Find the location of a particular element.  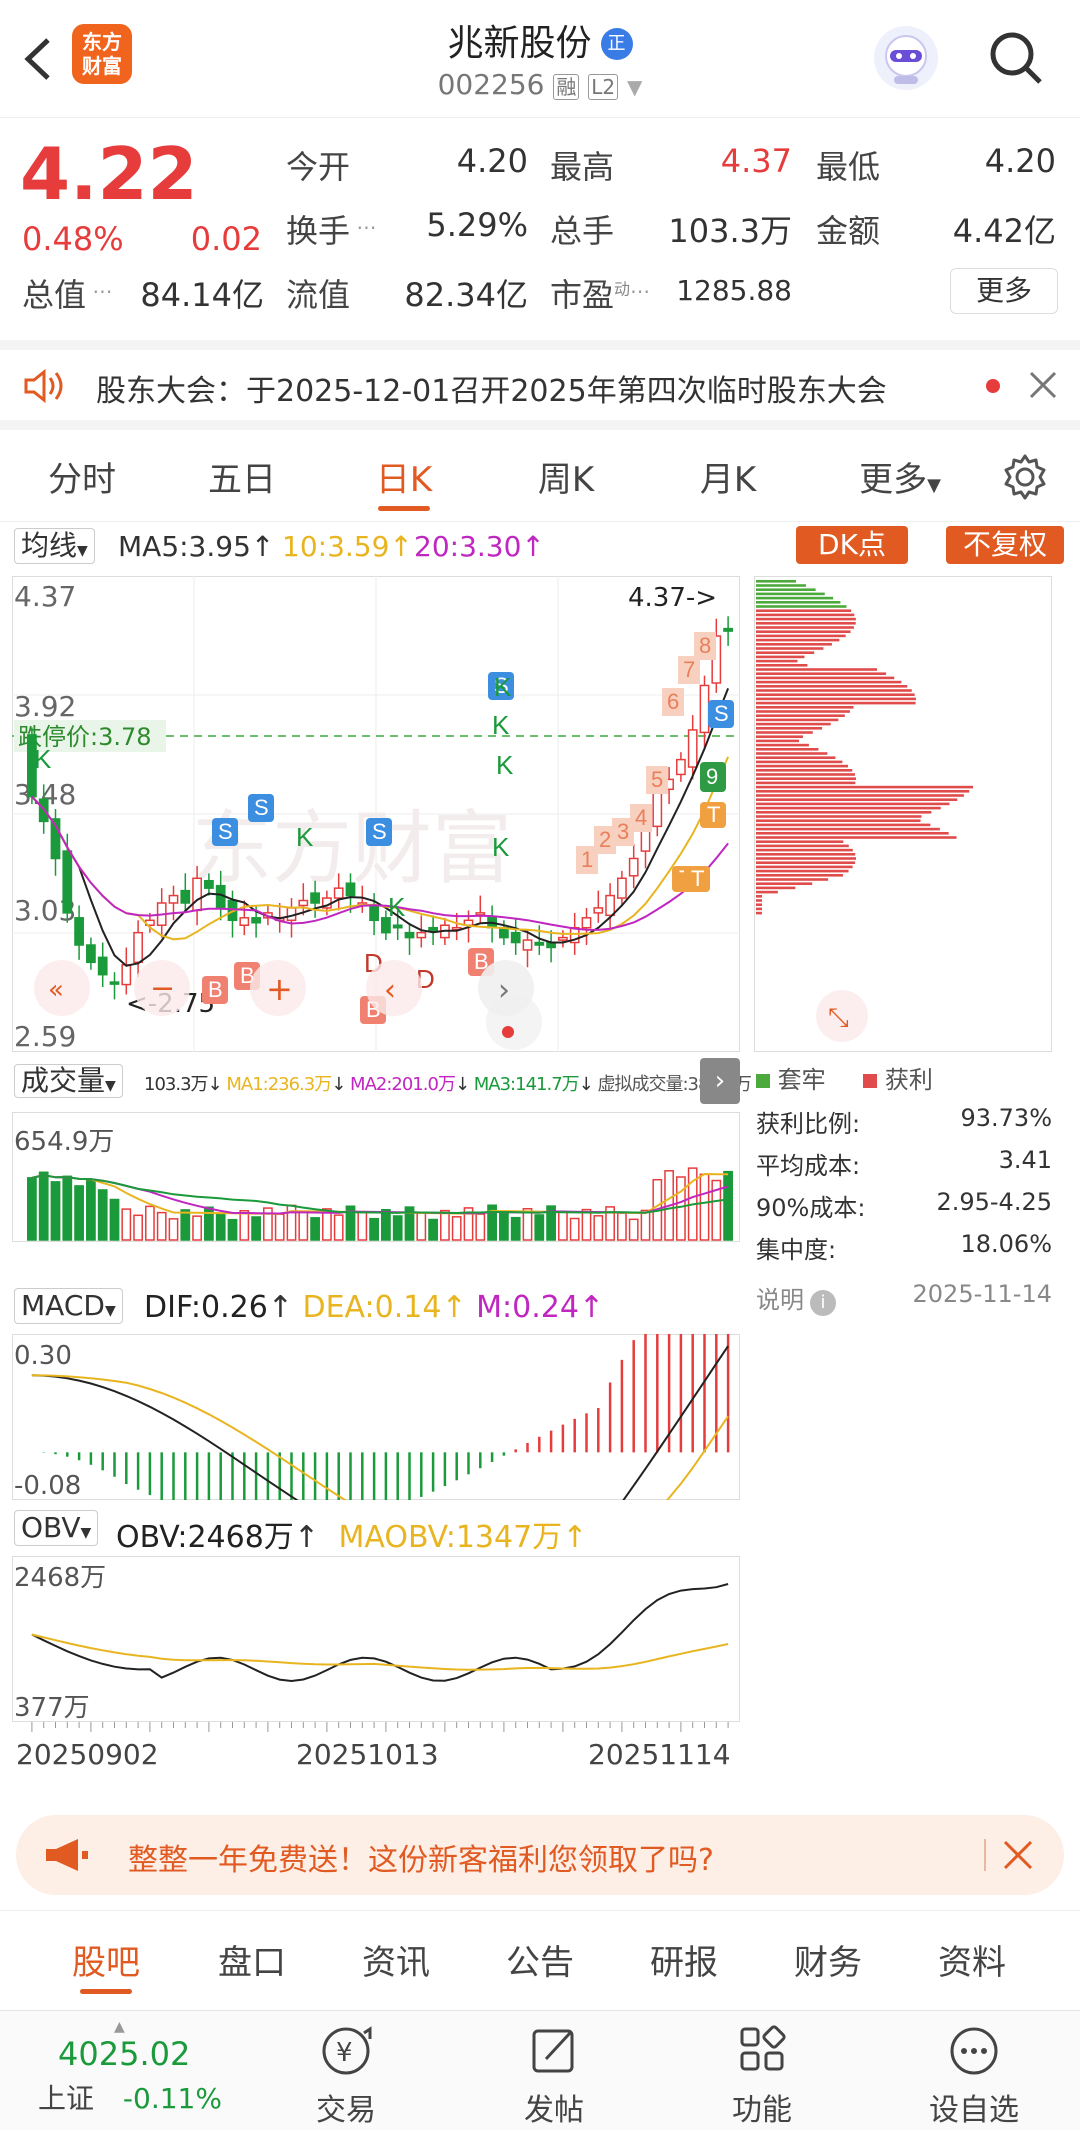

tab-announcements: 公告 is located at coordinates (540, 1959).